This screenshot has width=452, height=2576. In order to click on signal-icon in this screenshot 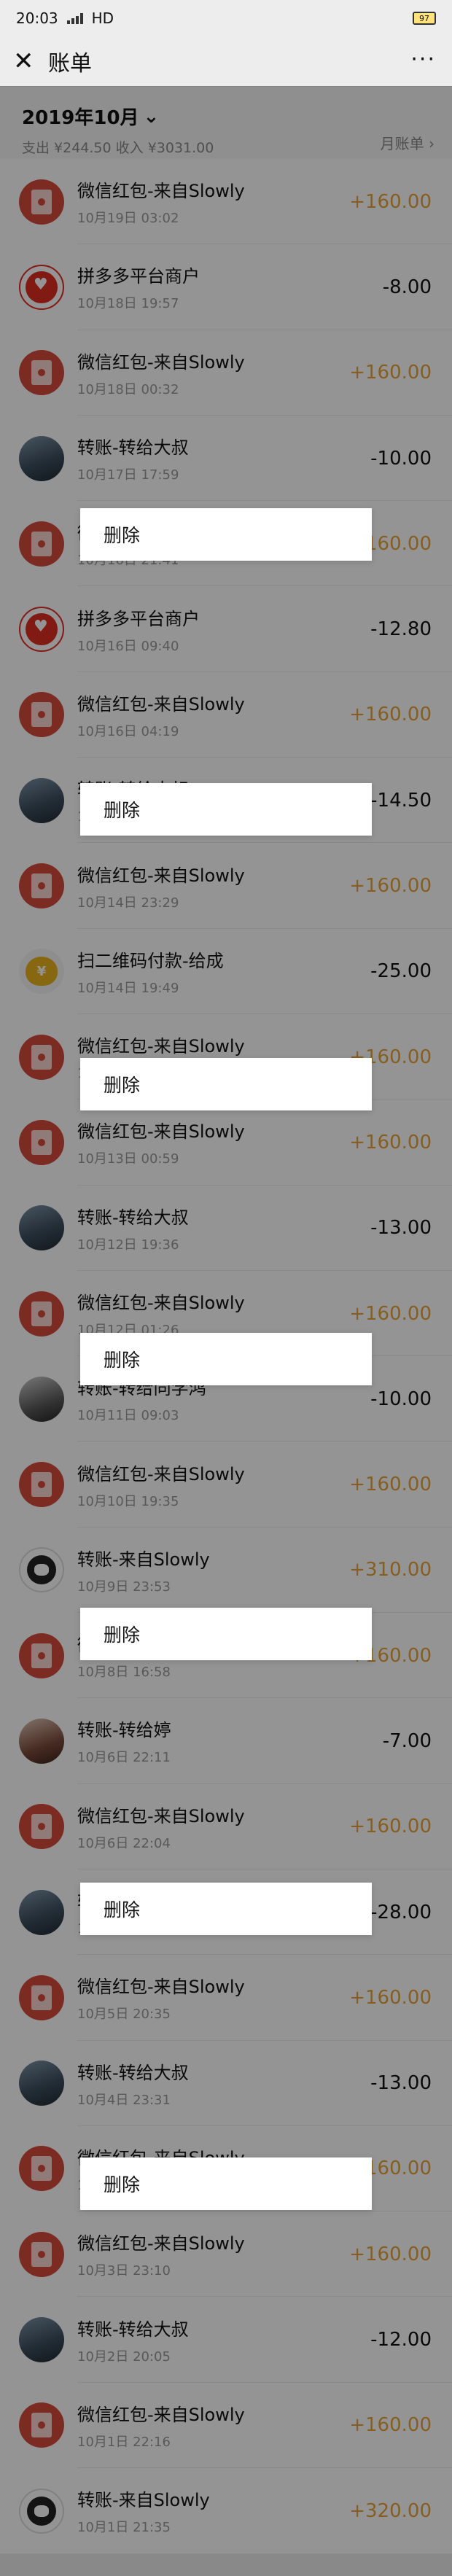, I will do `click(74, 18)`.